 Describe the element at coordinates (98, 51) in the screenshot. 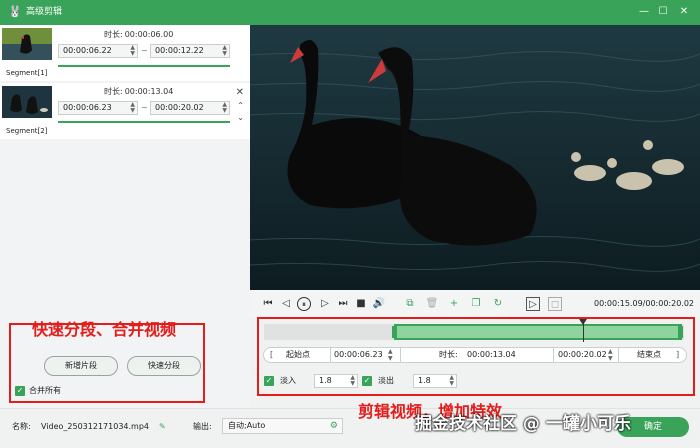

I see `segment-start-field: 00:00:06.22 ▲ ▼` at that location.